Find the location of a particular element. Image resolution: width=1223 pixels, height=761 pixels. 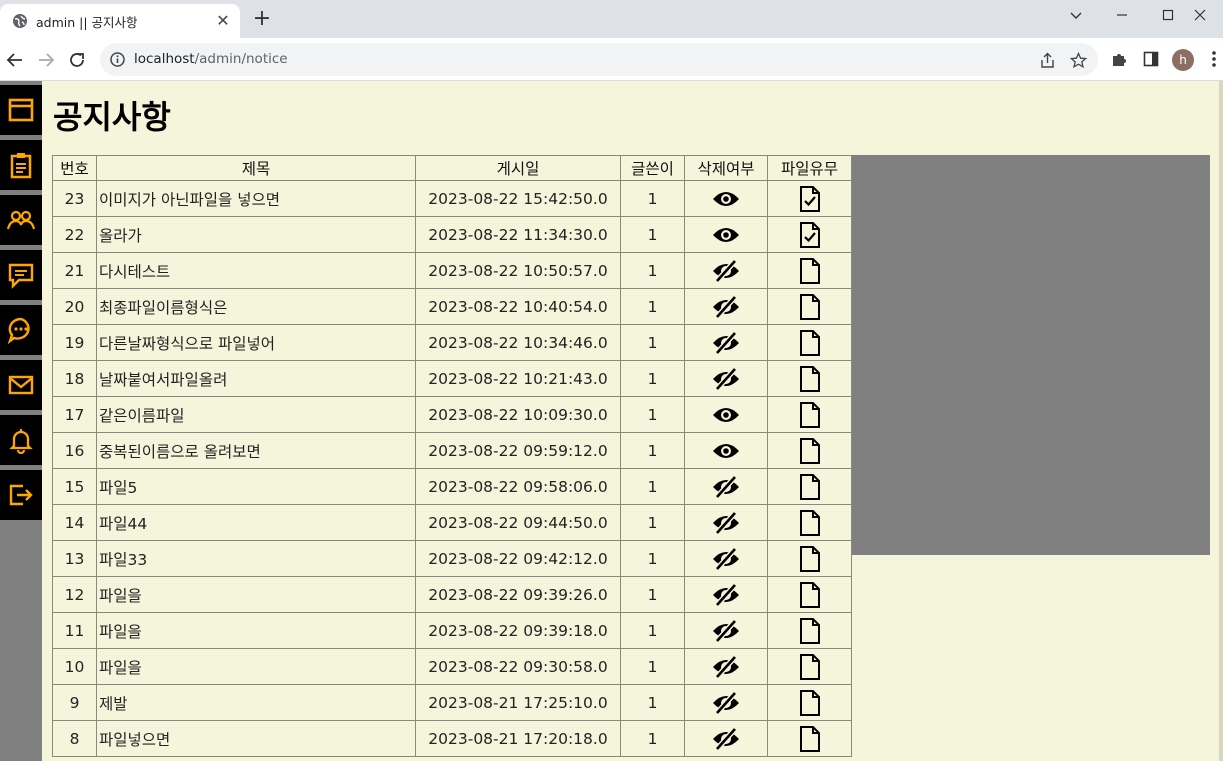

table-row: 13 파일33 2023-08-22 09:42:12.0 1 is located at coordinates (452, 558).